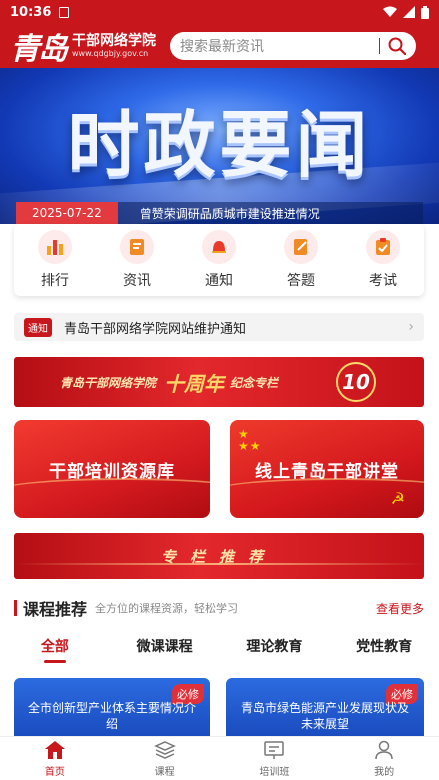  Describe the element at coordinates (39, 46) in the screenshot. I see `logo-calligraphy: 青岛` at that location.